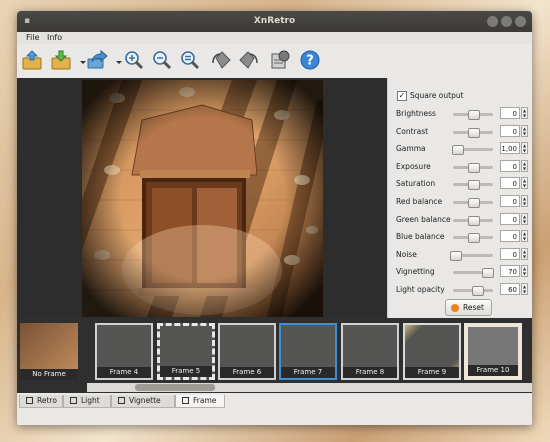 Image resolution: width=550 pixels, height=442 pixels. Describe the element at coordinates (493, 370) in the screenshot. I see `frame-caption: Frame 10` at that location.